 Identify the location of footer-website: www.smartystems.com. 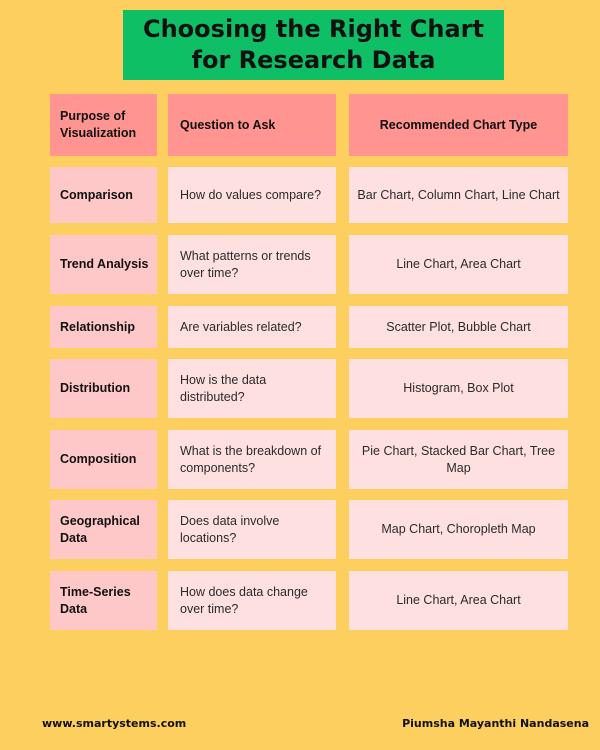
(114, 723).